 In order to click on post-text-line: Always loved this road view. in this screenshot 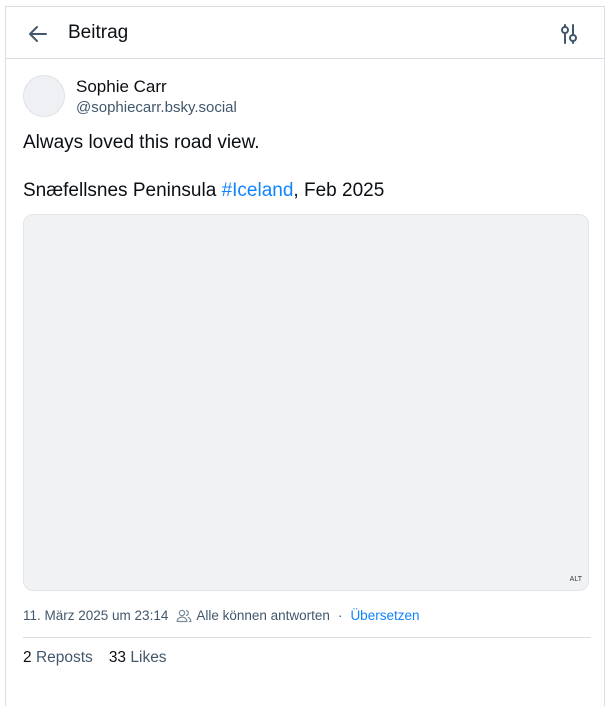, I will do `click(141, 142)`.